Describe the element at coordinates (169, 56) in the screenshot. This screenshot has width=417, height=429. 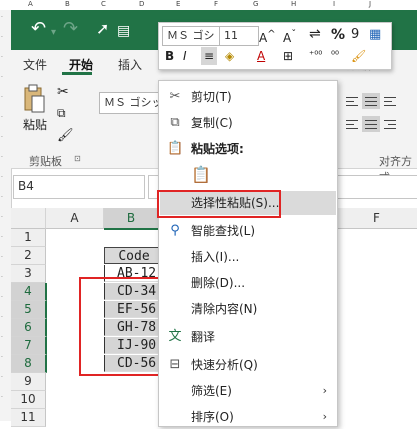
I see `bold-button: B` at that location.